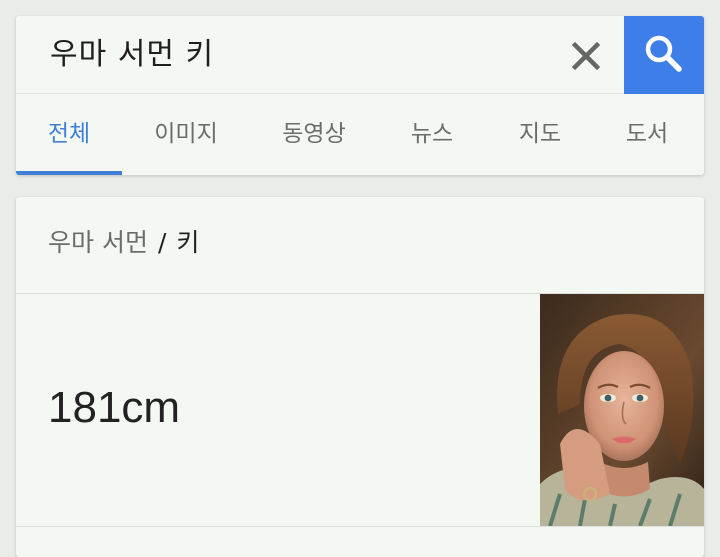 The image size is (720, 557). Describe the element at coordinates (98, 242) in the screenshot. I see `breadcrumb-parent-link: 우마 서먼` at that location.